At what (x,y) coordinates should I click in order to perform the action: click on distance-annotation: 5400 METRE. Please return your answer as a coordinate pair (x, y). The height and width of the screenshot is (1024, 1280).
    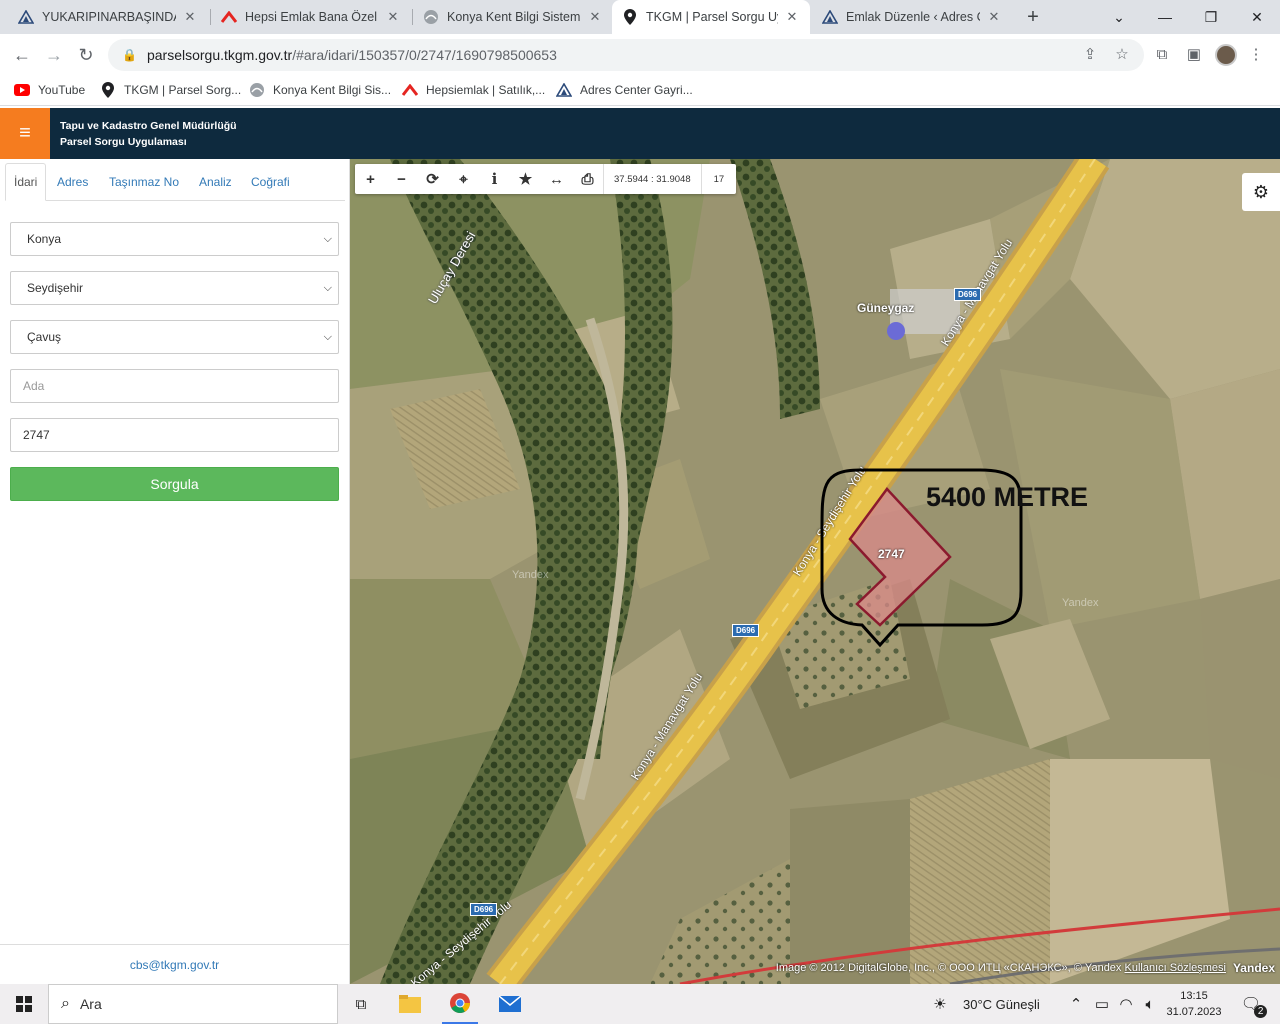
    Looking at the image, I should click on (1007, 497).